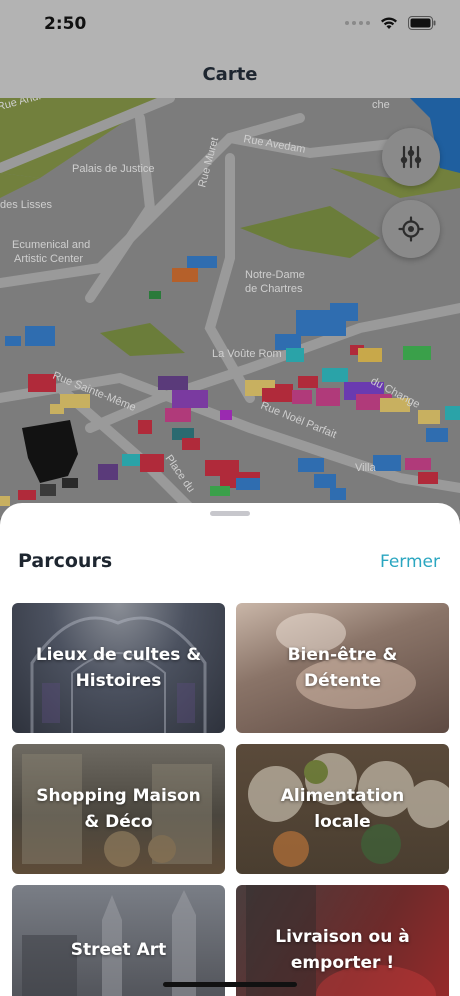  I want to click on map-label-notre-dame-1: Notre-Dame, so click(275, 275).